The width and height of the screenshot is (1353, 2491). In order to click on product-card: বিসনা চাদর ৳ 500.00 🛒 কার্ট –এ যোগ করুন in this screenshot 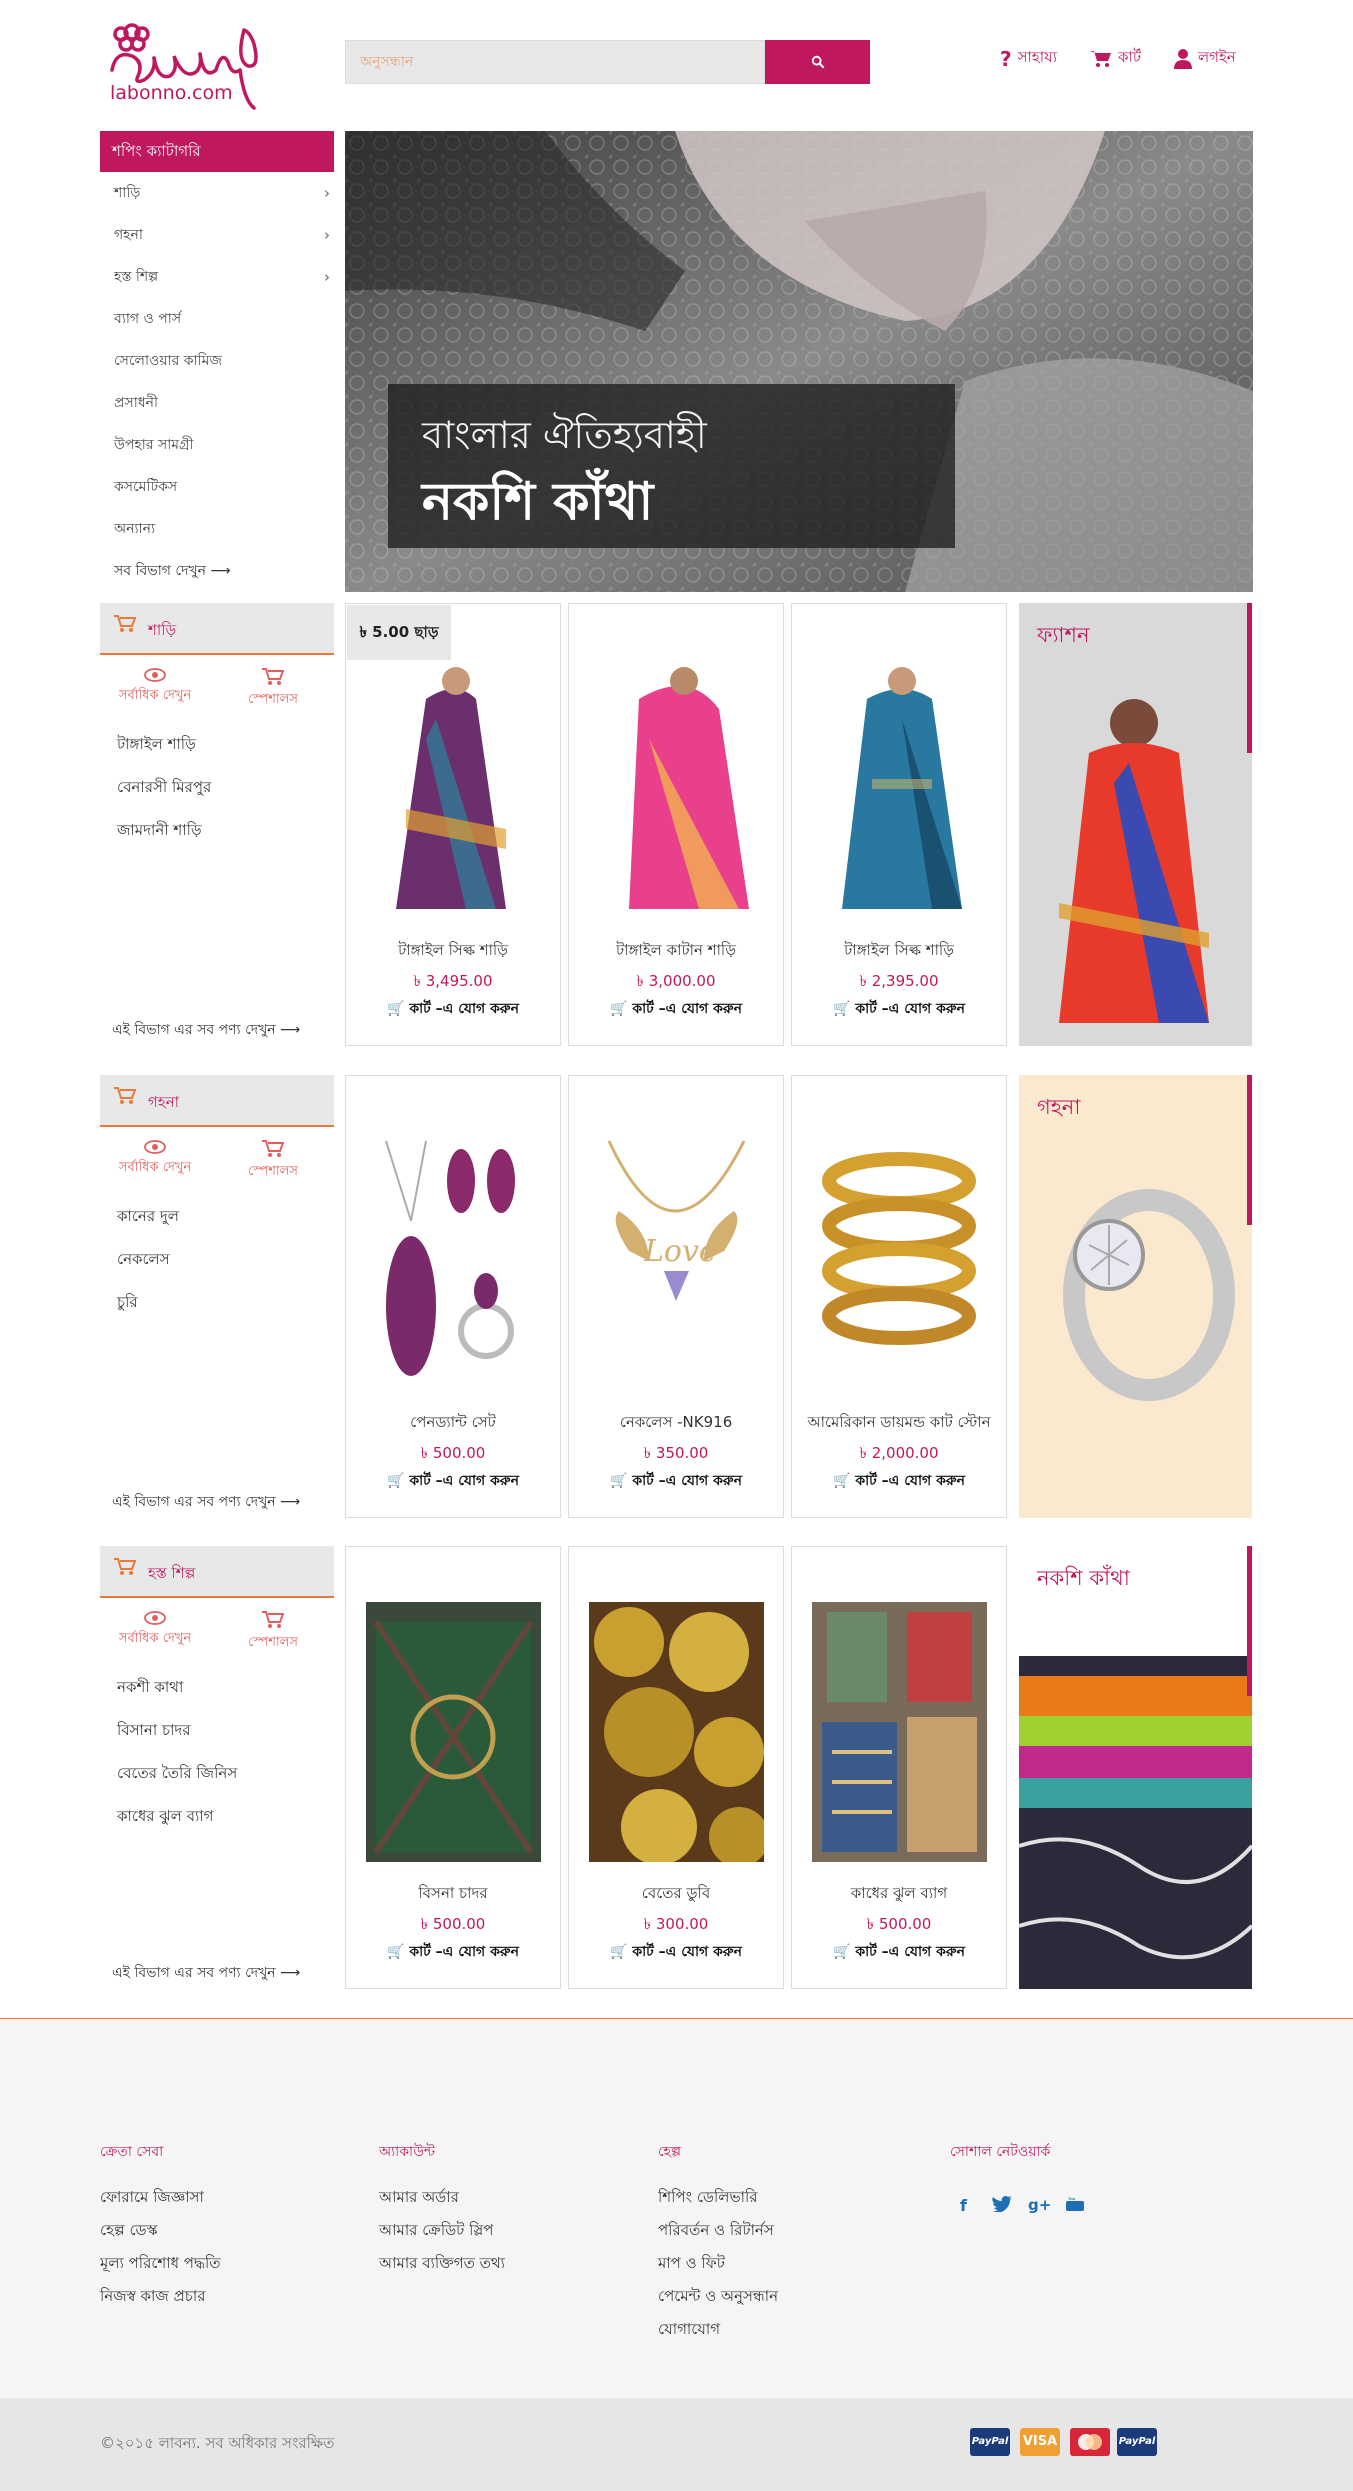, I will do `click(453, 1767)`.